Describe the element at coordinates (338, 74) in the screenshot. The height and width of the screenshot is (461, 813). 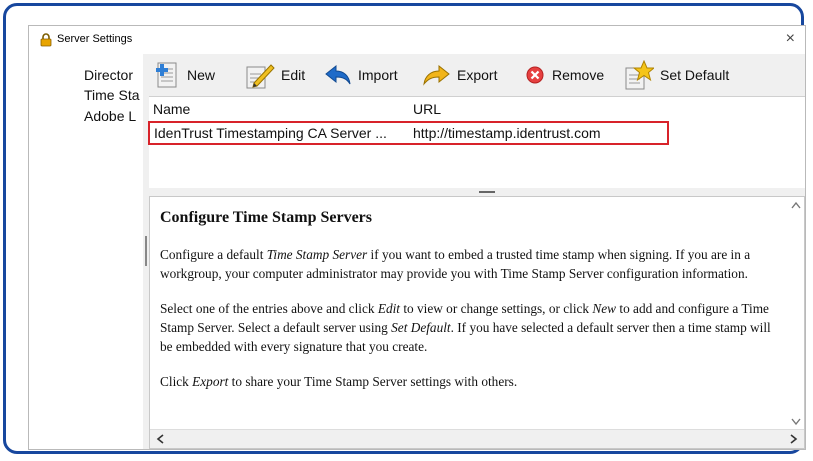
I see `import-icon` at that location.